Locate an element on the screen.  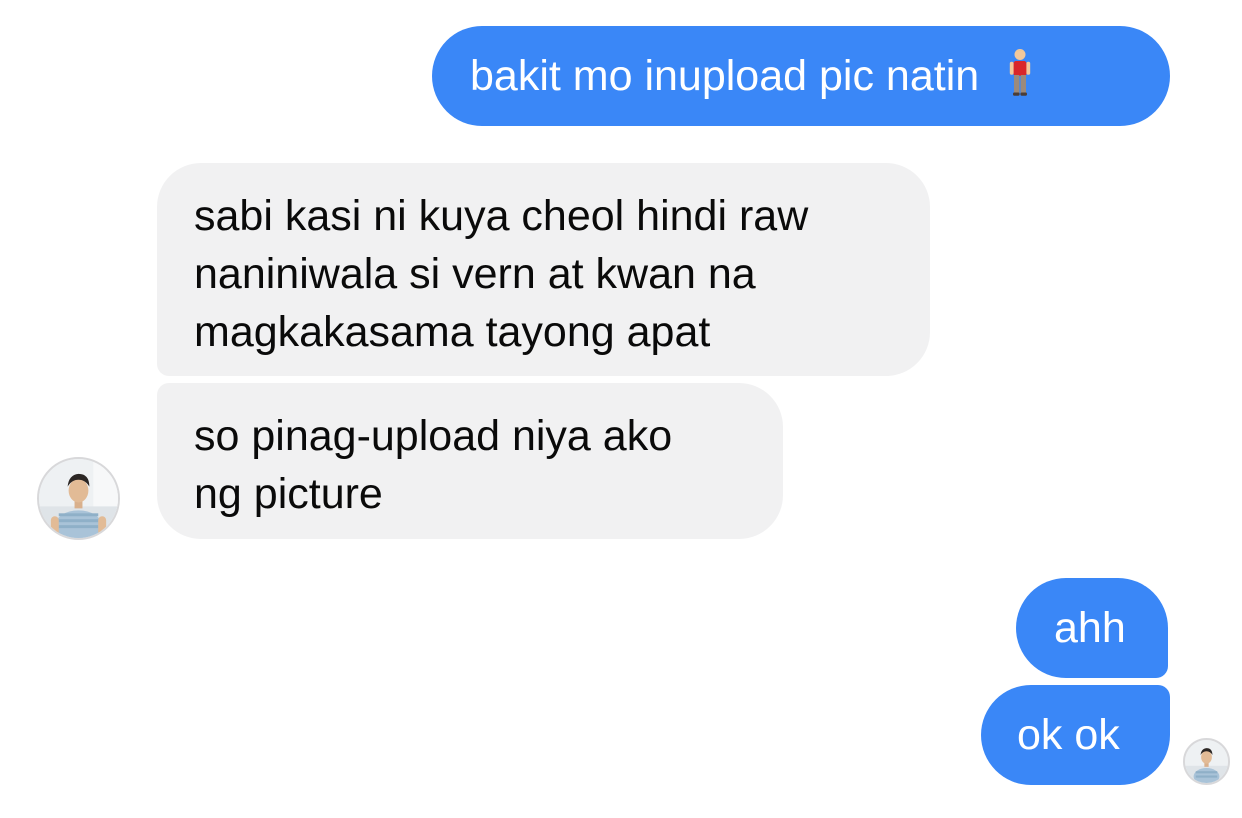
incoming-message-bubble: so pinag-upload niya ako ng picture is located at coordinates (470, 461).